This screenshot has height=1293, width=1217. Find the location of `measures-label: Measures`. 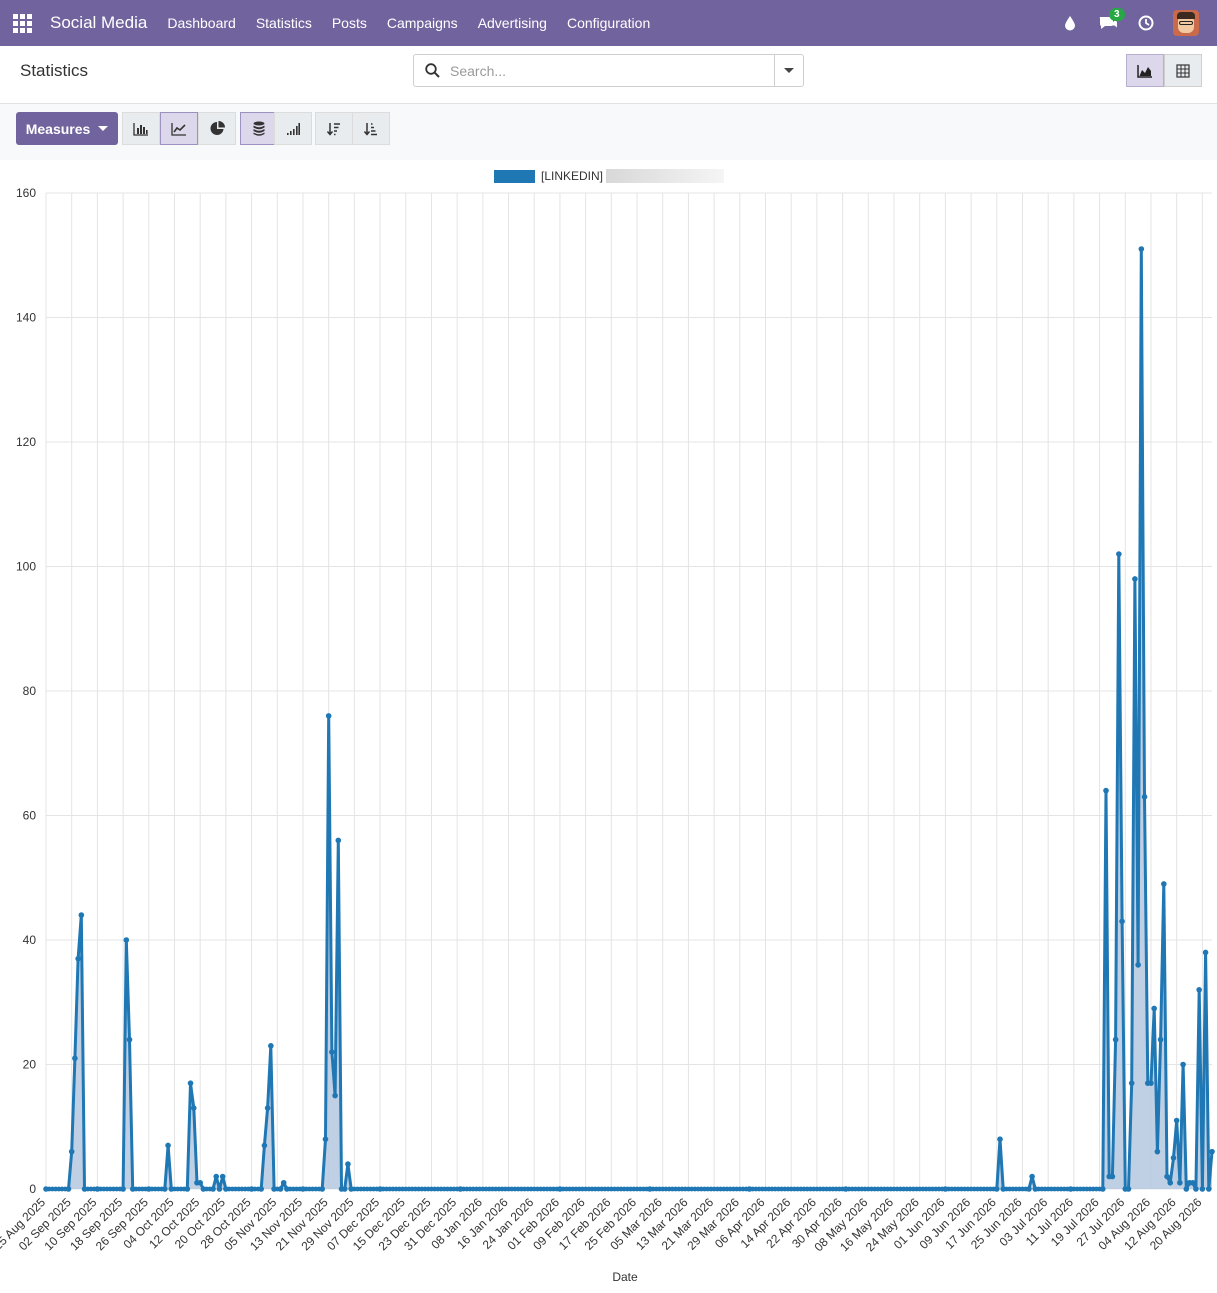

measures-label: Measures is located at coordinates (58, 128).